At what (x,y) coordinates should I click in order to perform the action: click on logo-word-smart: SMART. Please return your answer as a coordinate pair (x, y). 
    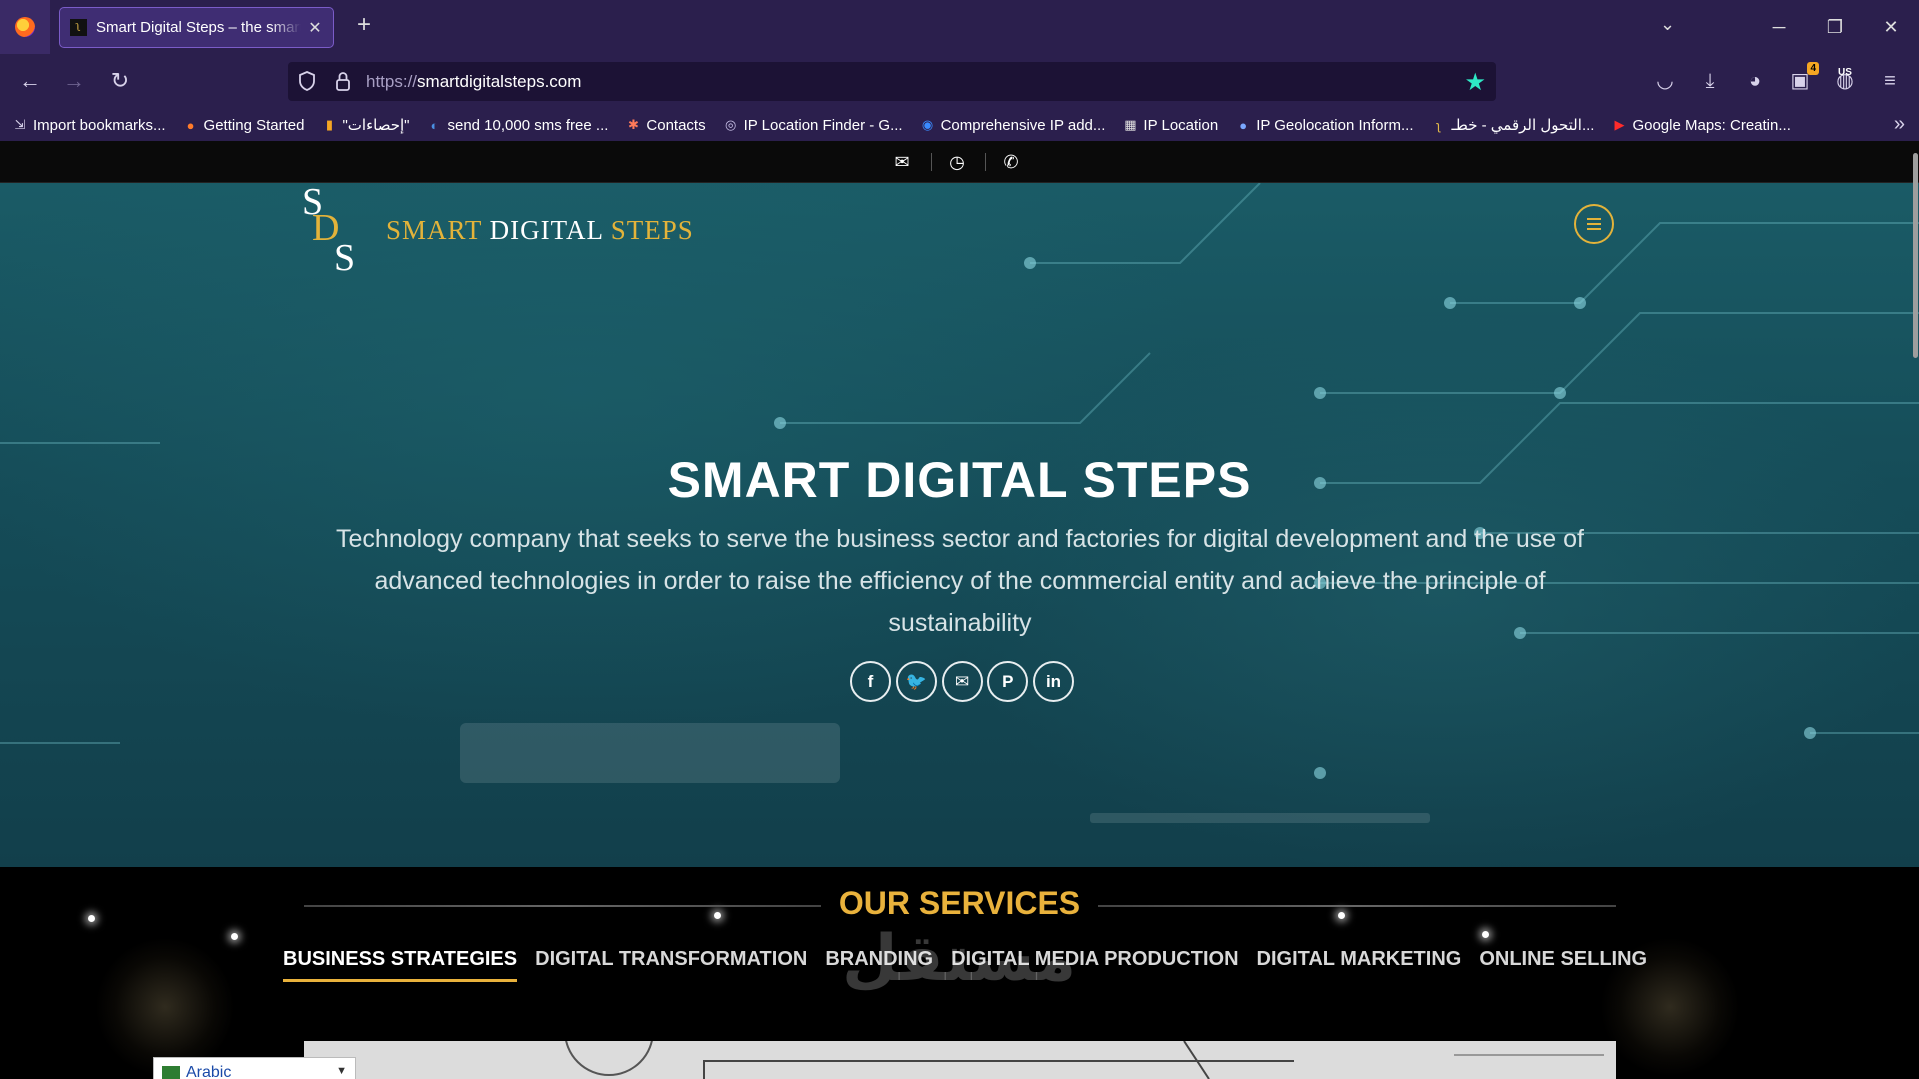
    Looking at the image, I should click on (434, 230).